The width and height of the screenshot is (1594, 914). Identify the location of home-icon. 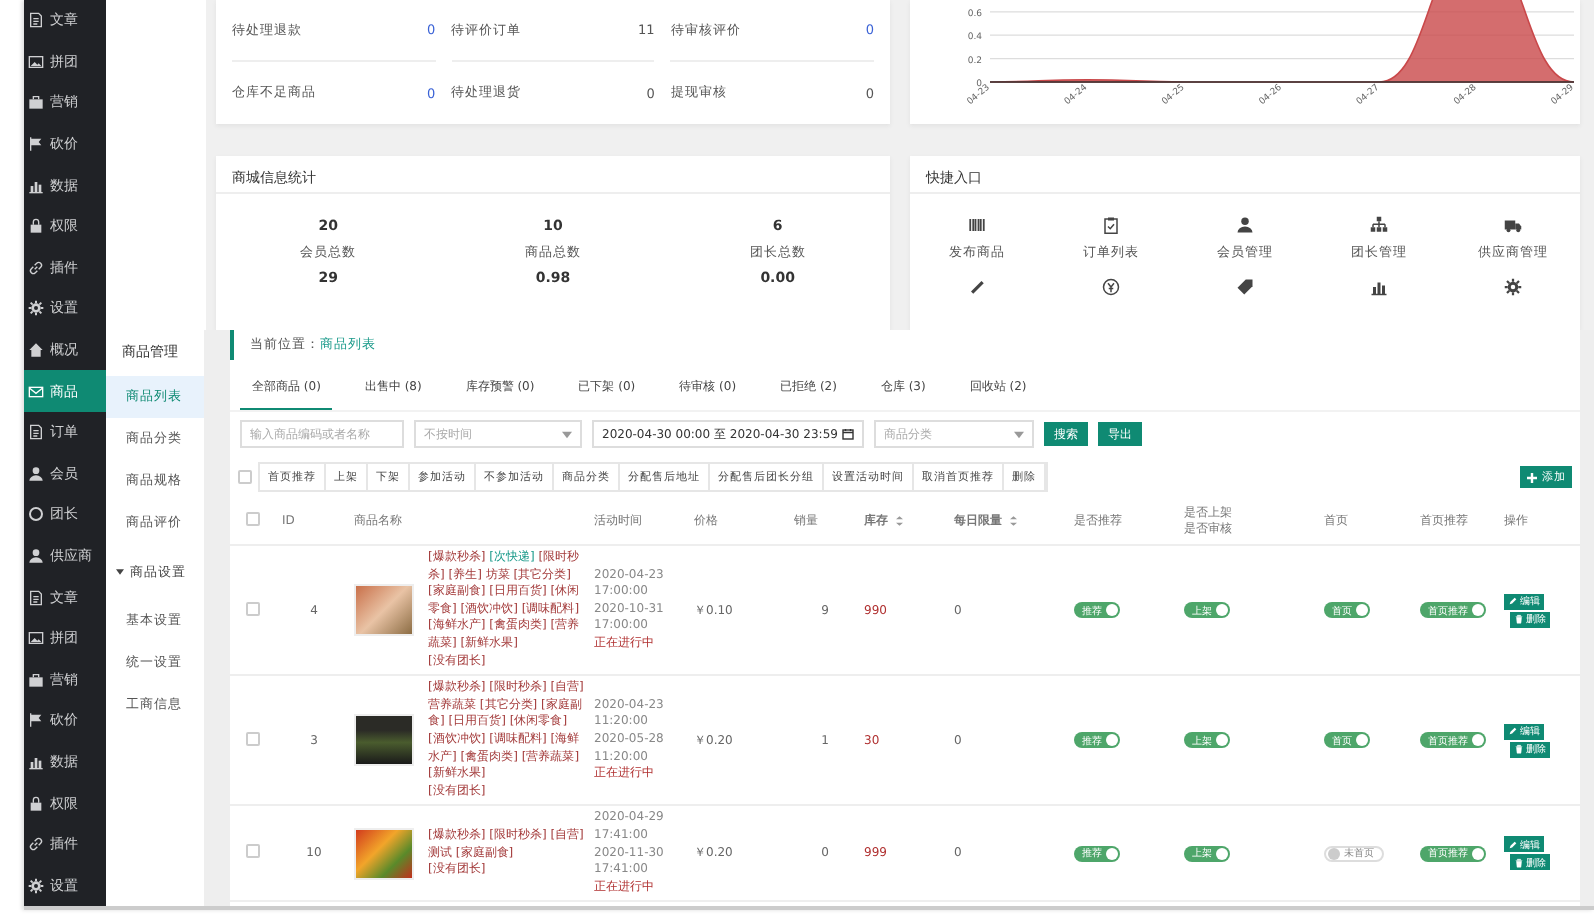
(36, 350).